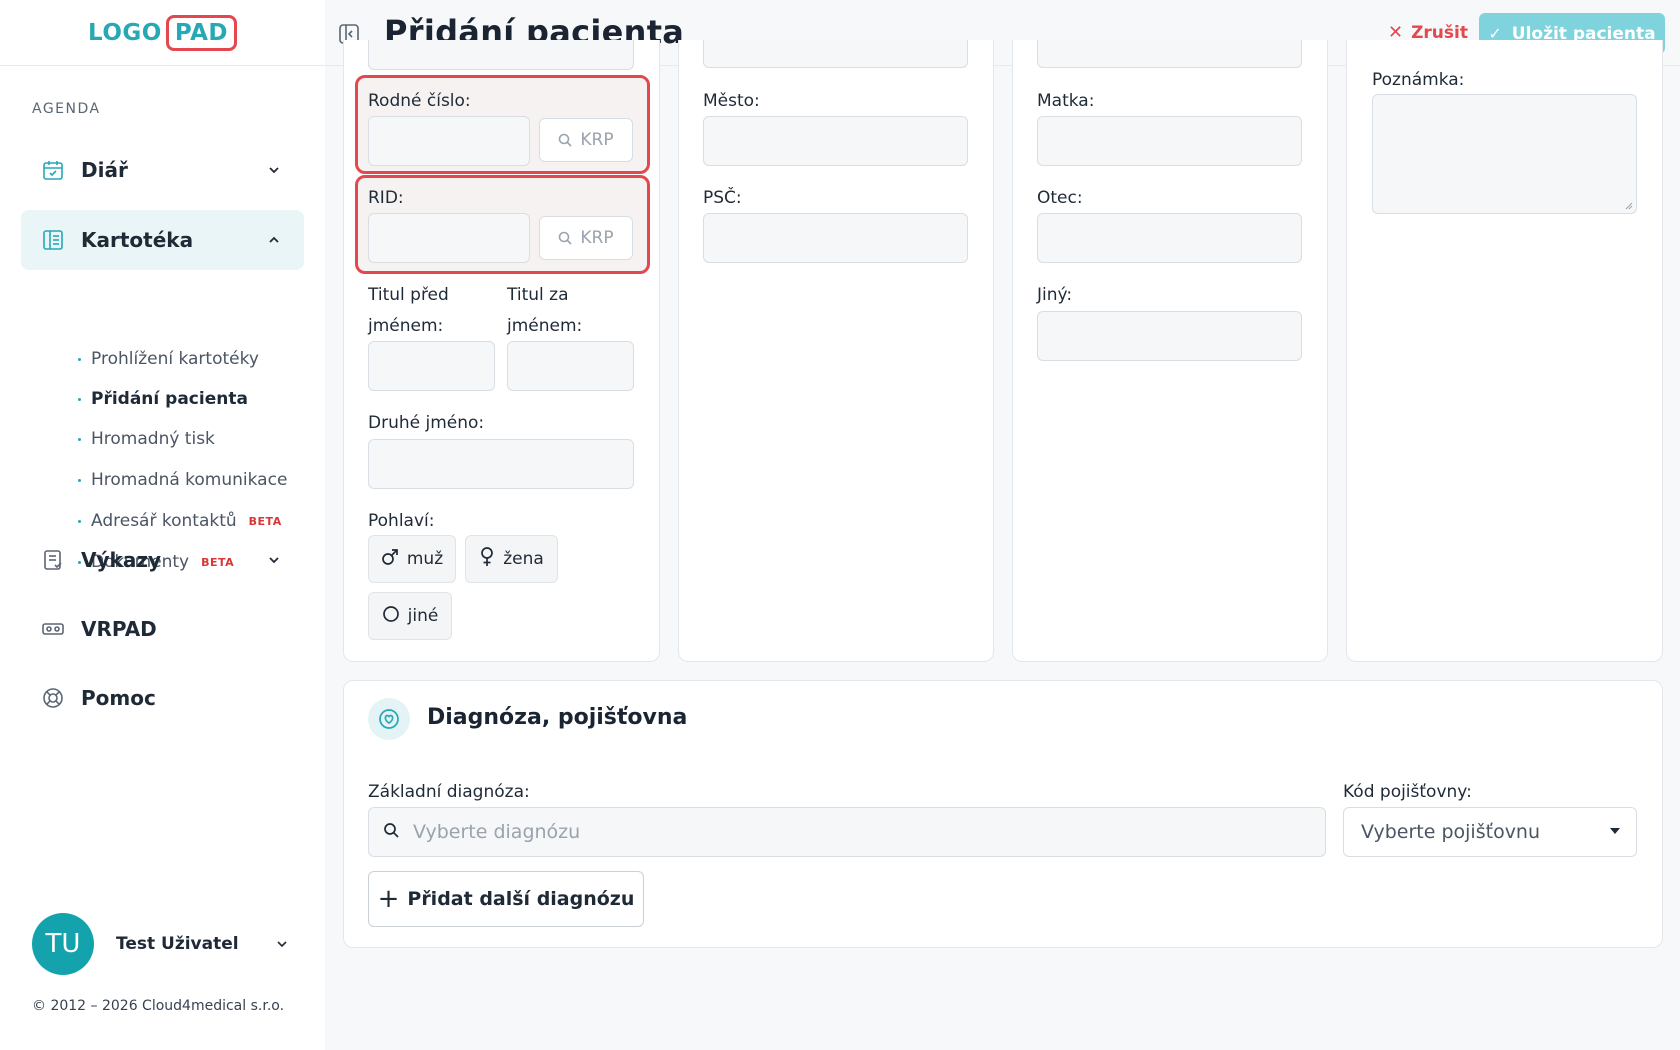 This screenshot has height=1050, width=1680. What do you see at coordinates (53, 240) in the screenshot?
I see `book-icon` at bounding box center [53, 240].